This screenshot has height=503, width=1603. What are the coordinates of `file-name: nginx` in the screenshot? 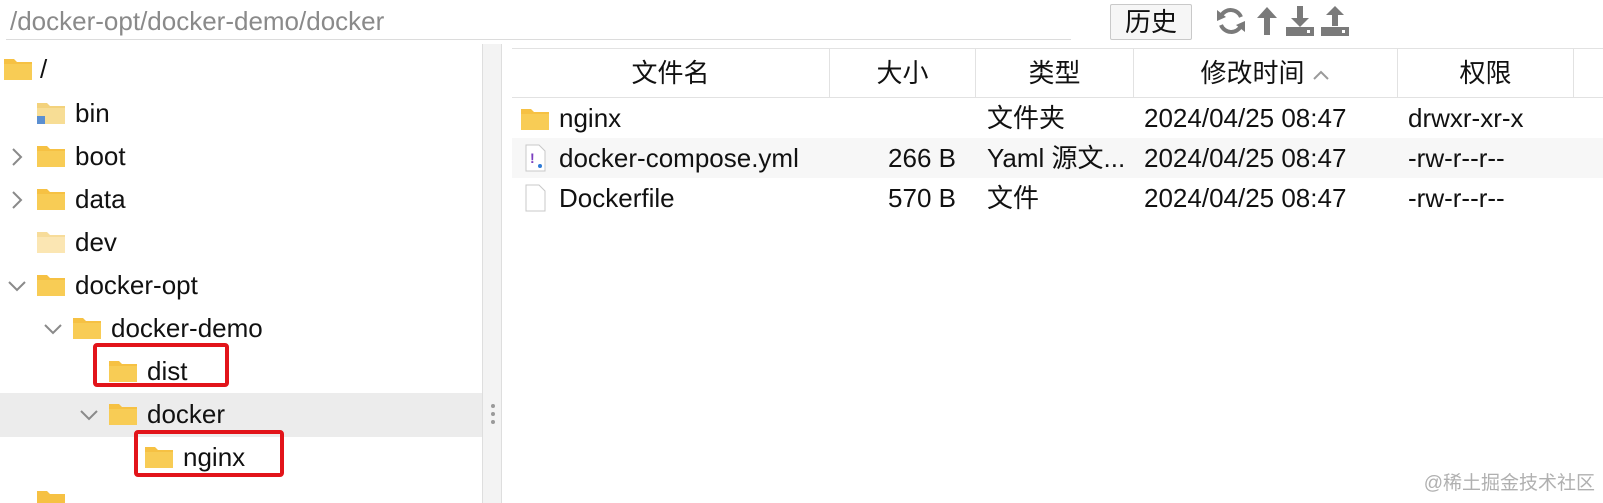 It's located at (590, 118).